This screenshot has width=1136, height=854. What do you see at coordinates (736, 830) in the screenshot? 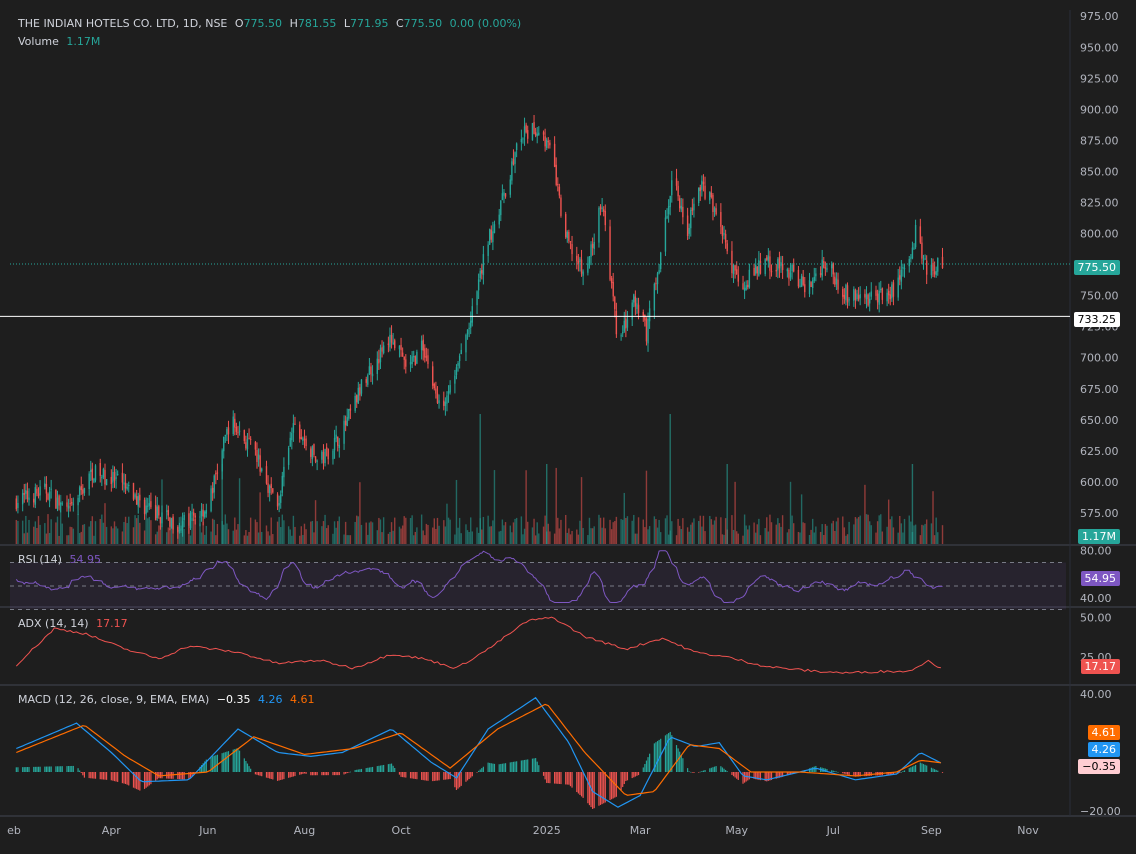
I see `time-axis-tick: May` at bounding box center [736, 830].